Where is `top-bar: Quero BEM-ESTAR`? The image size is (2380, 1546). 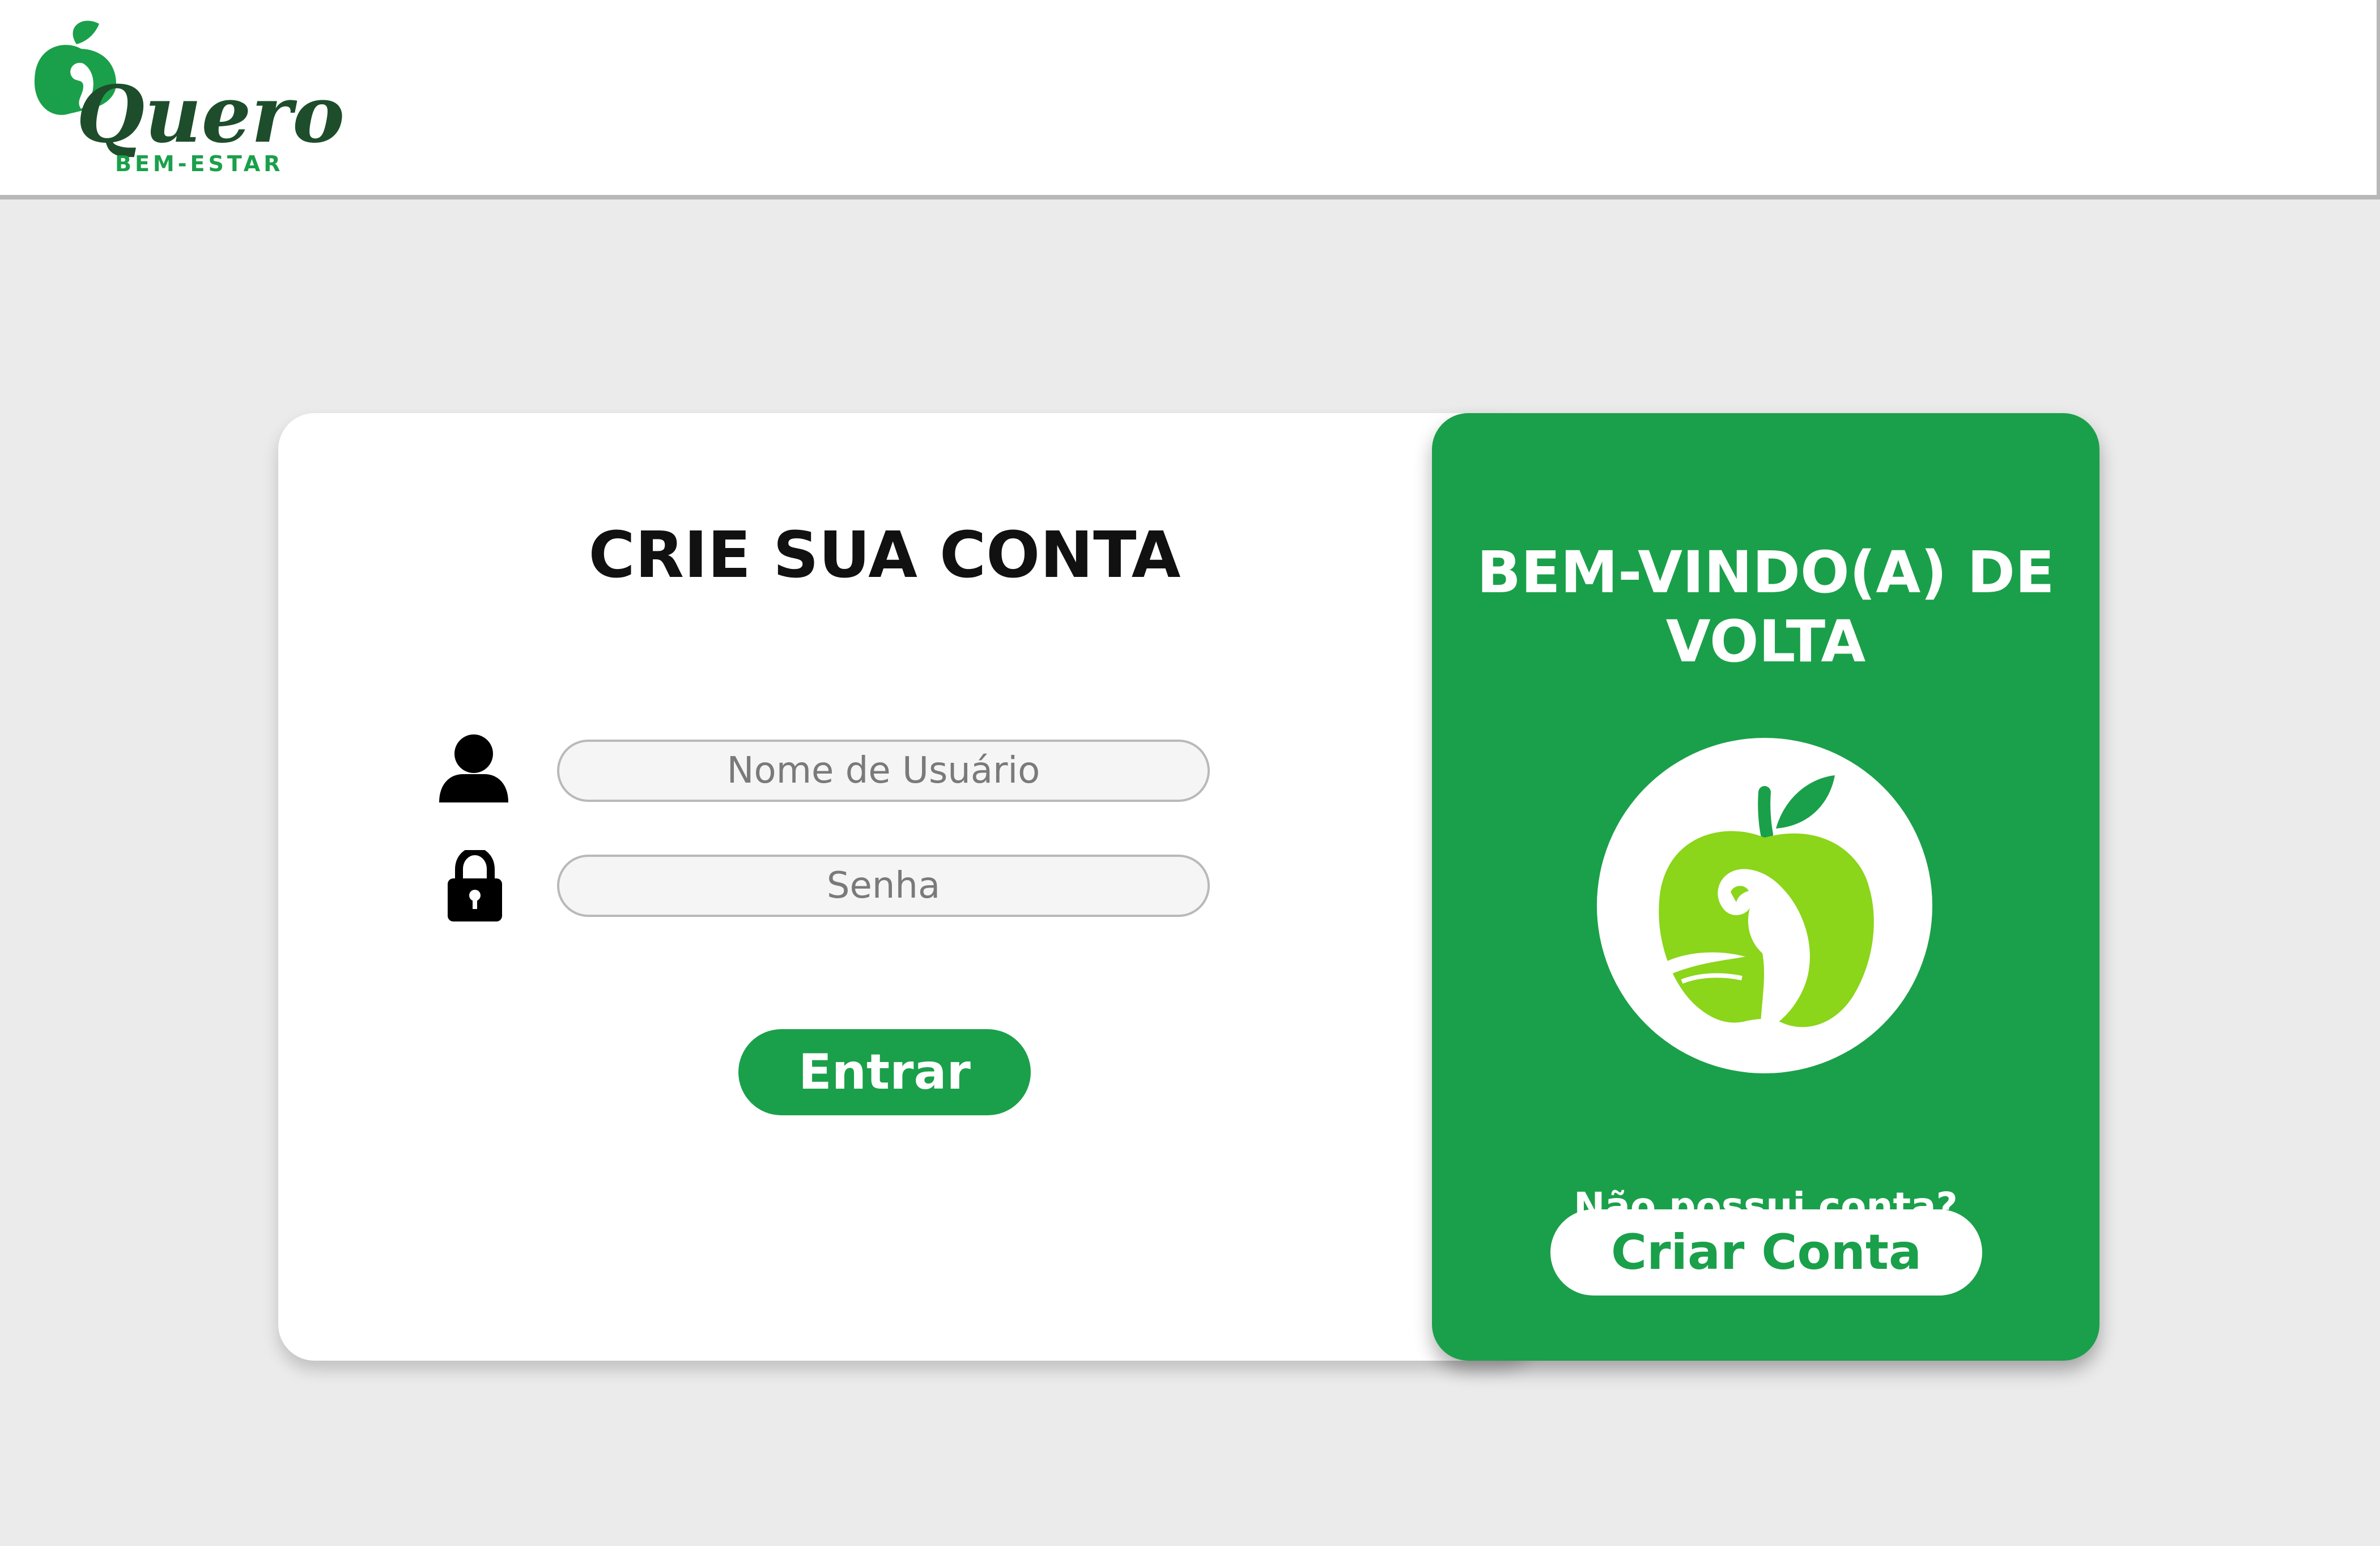
top-bar: Quero BEM-ESTAR is located at coordinates (1190, 99).